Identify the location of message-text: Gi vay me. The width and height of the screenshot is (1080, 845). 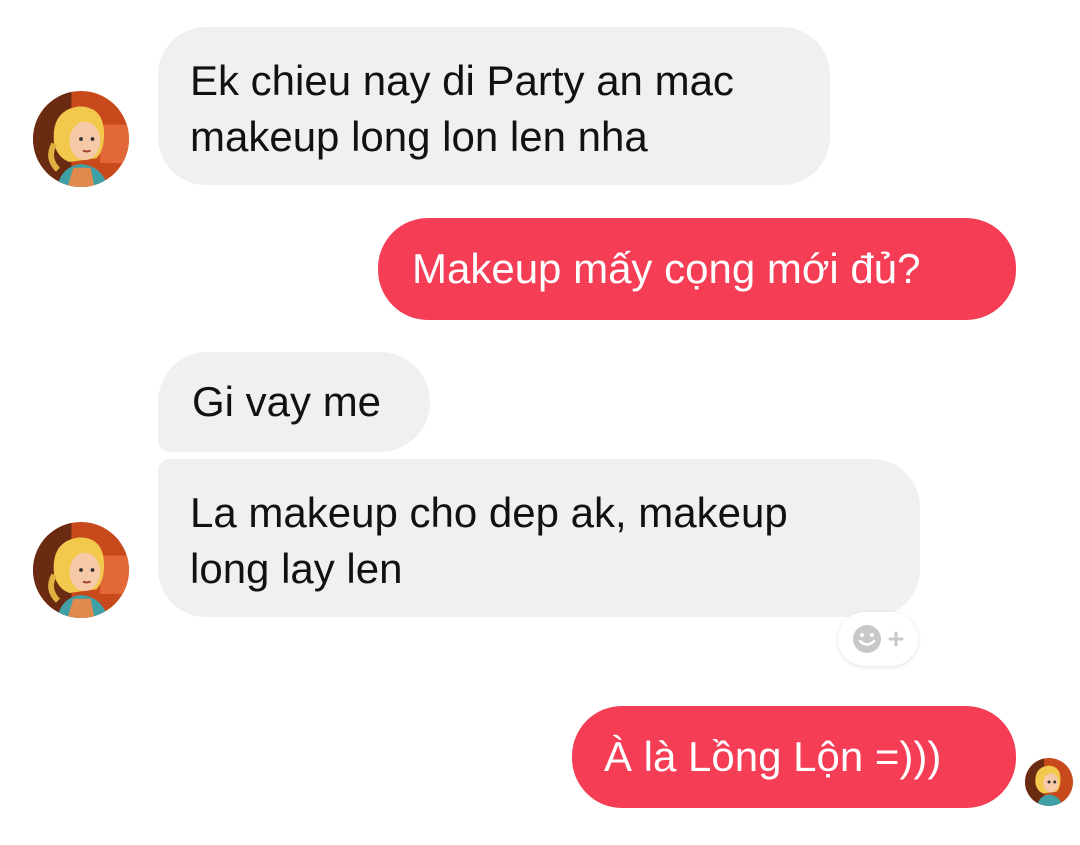
(287, 401).